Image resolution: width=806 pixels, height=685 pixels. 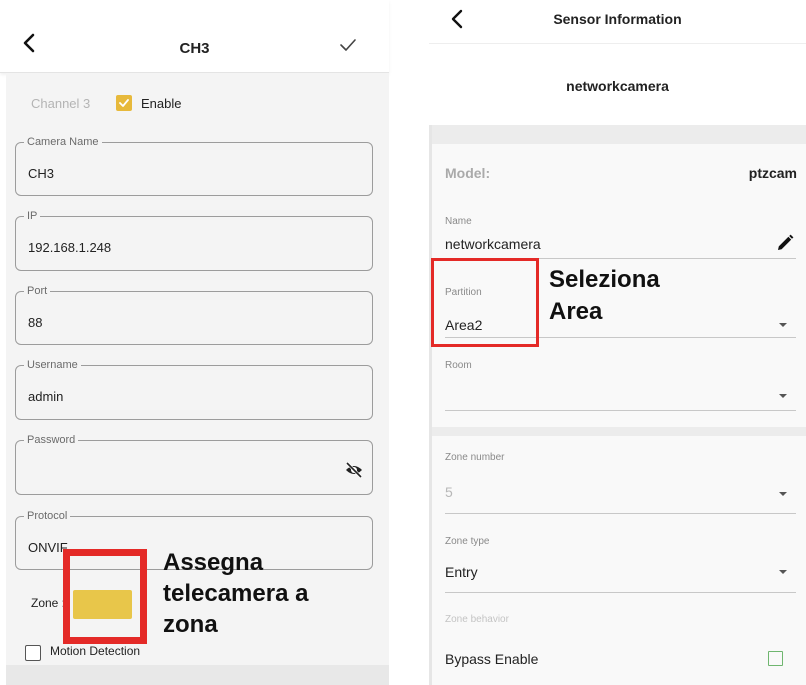 I want to click on camera-name-value: CH3, so click(x=41, y=173).